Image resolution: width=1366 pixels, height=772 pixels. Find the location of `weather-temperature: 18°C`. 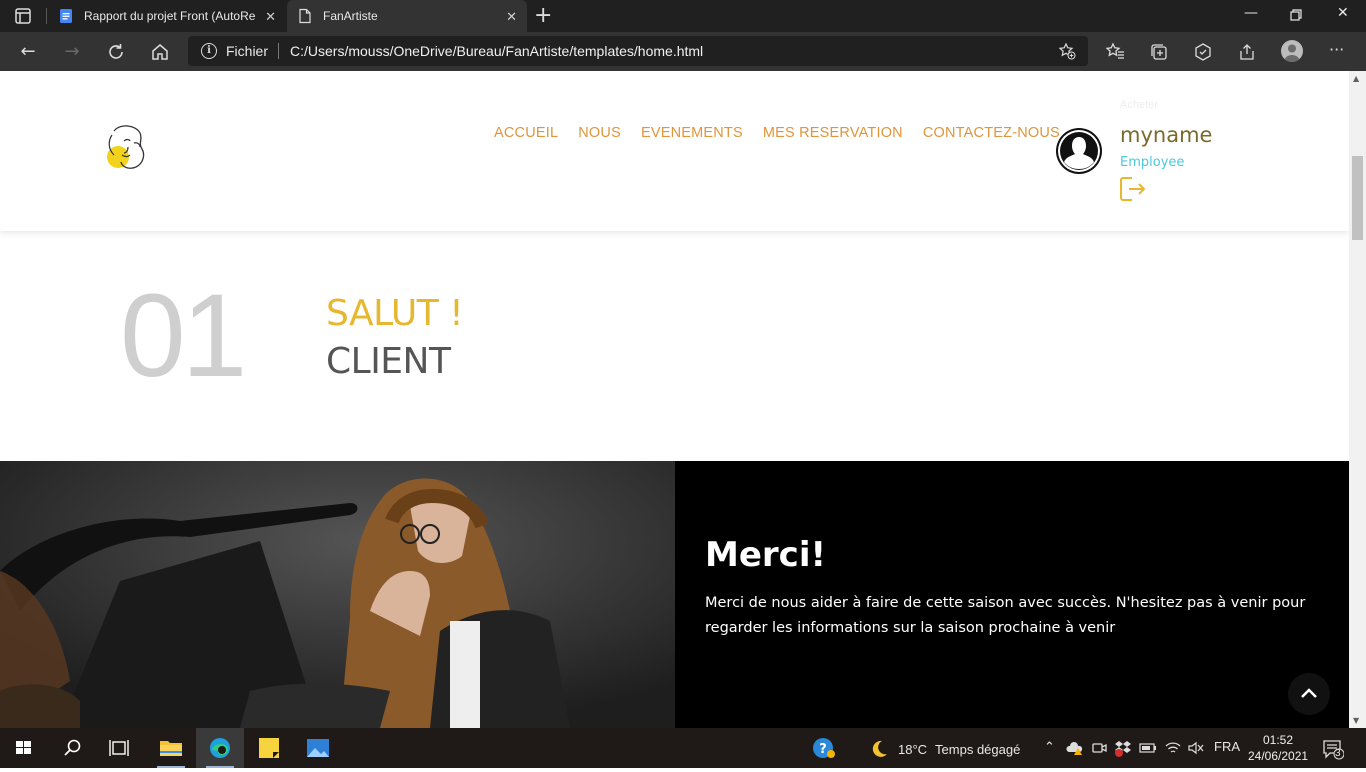

weather-temperature: 18°C is located at coordinates (913, 749).